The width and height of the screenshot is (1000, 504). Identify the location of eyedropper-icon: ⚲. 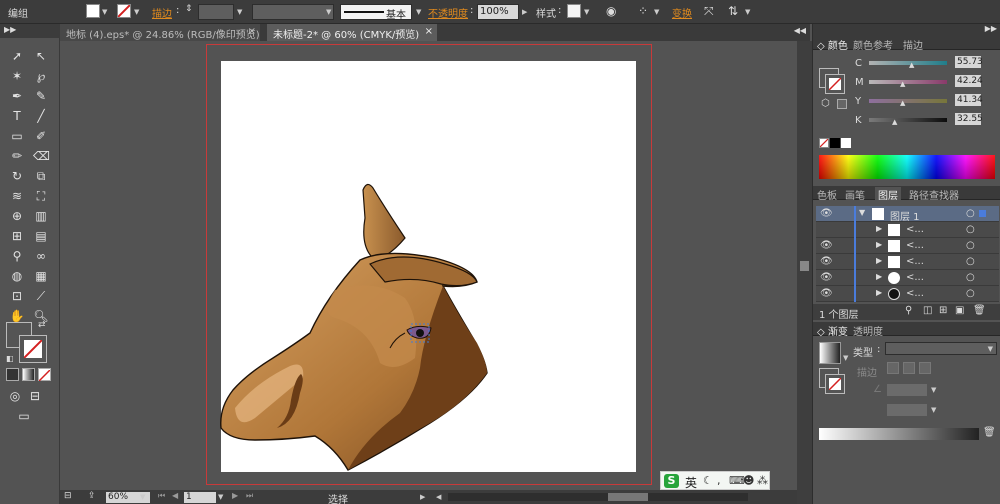
(17, 256).